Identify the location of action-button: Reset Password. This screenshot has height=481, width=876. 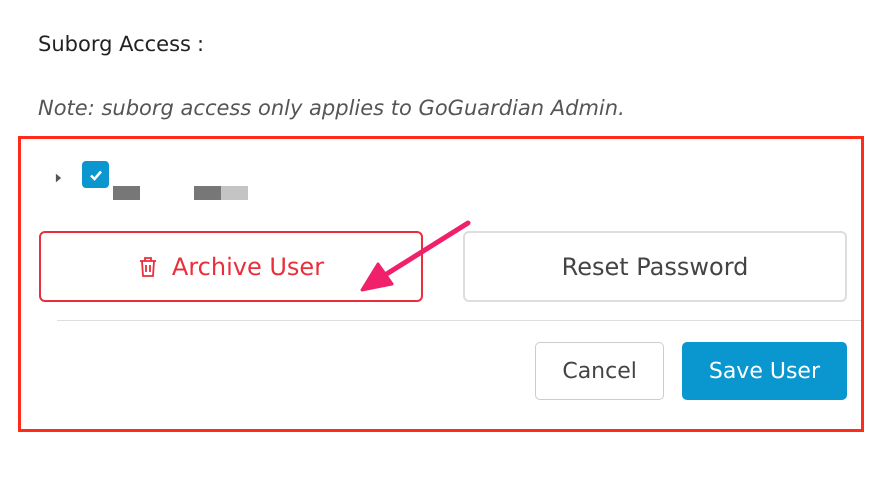
(655, 266).